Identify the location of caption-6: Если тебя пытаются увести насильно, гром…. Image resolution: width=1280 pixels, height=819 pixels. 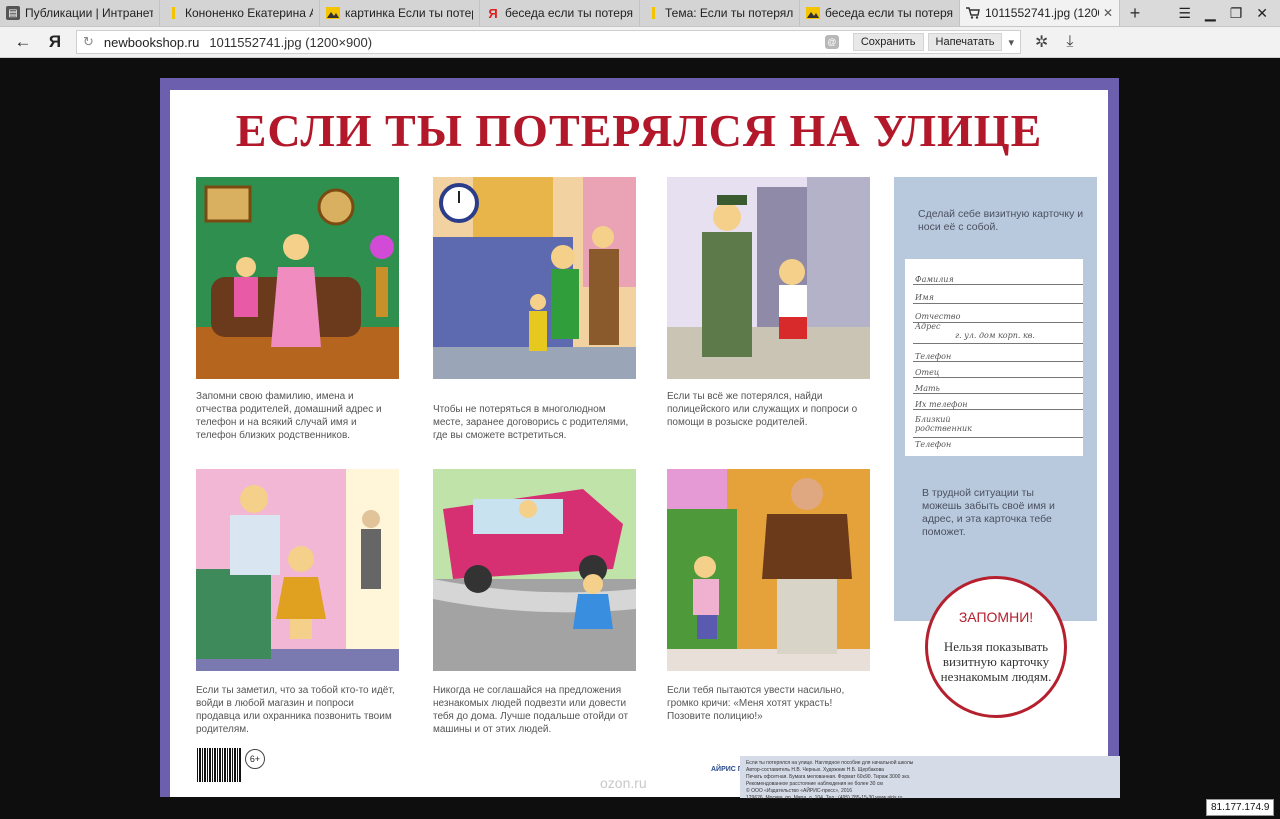
(756, 703).